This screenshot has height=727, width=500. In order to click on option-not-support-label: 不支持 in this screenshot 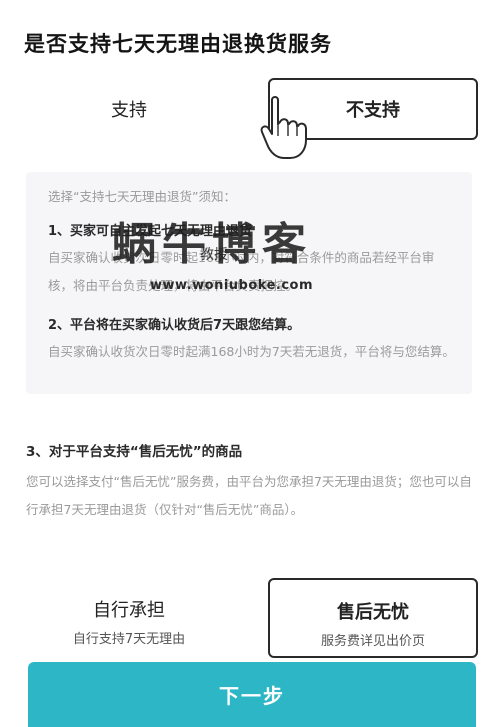, I will do `click(373, 110)`.